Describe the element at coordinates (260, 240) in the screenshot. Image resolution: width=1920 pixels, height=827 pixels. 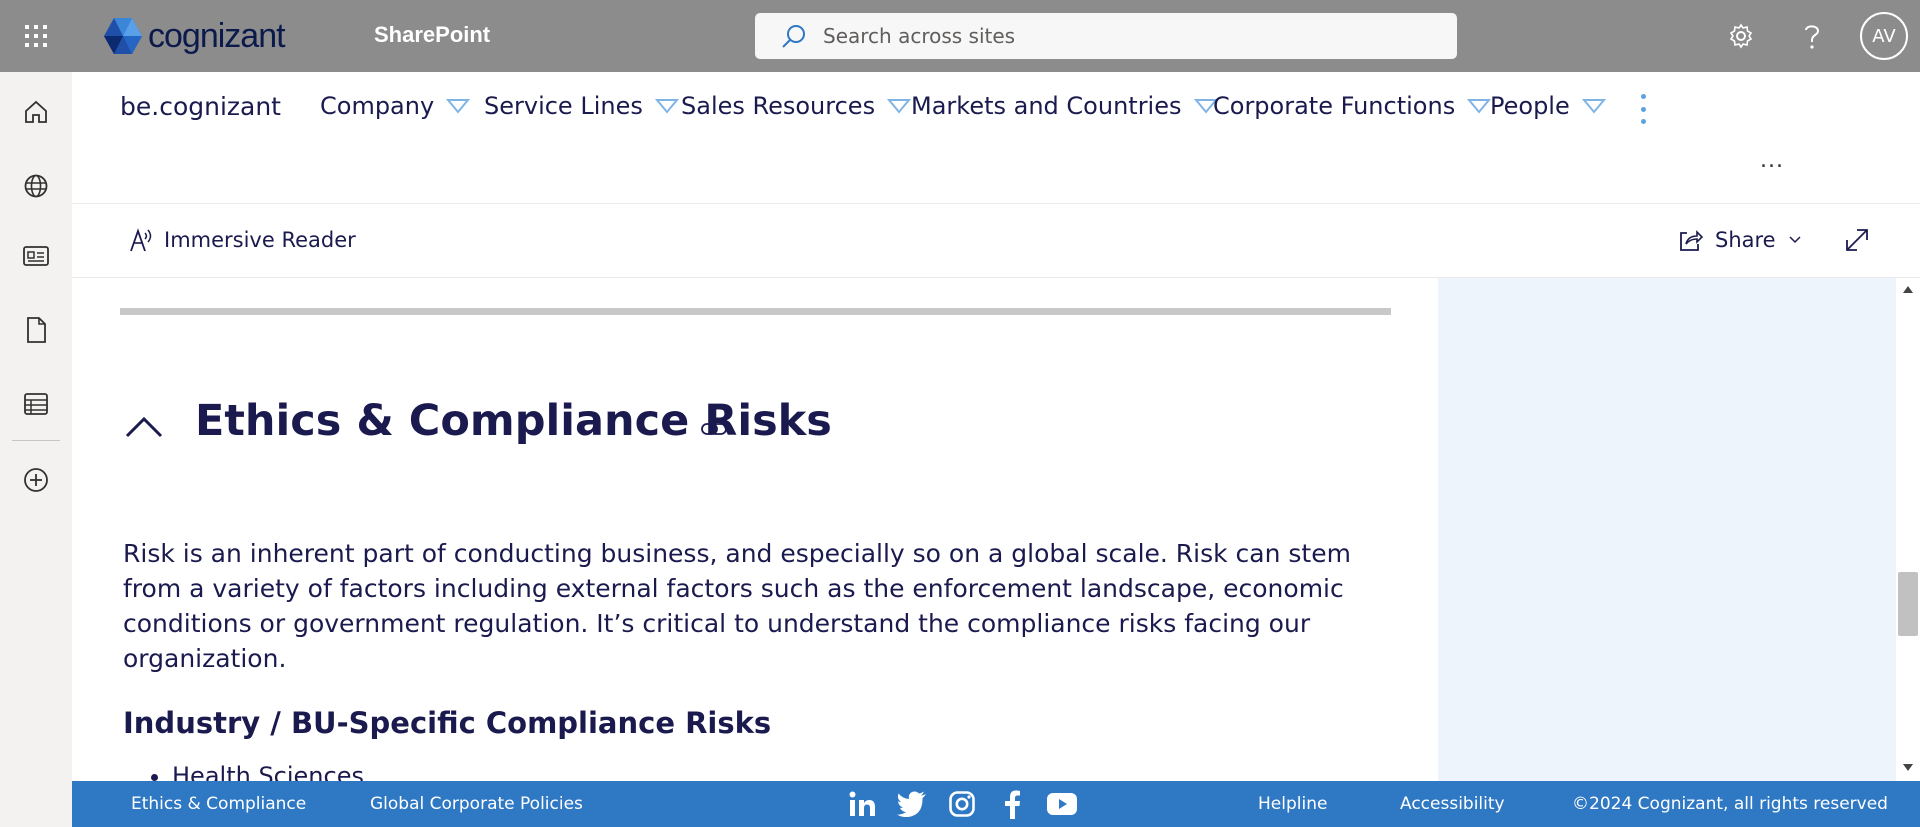
I see `immersive-reader-label: Immersive Reader` at that location.